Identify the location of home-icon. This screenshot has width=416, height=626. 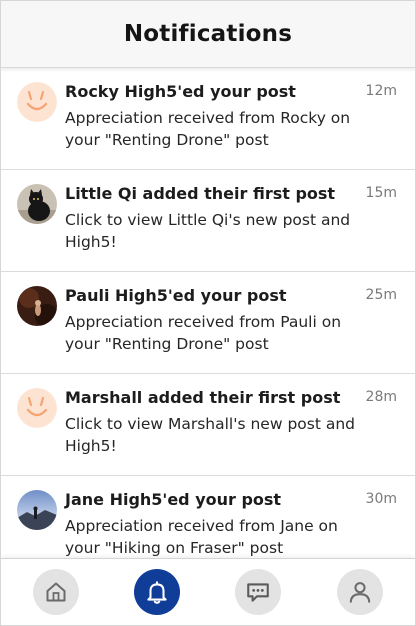
(56, 592).